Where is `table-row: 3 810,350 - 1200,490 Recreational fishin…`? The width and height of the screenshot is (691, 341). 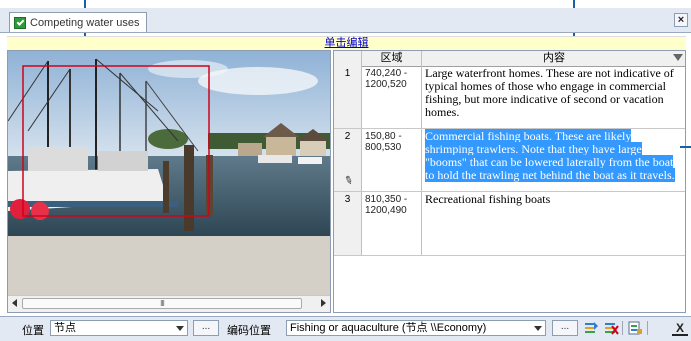
table-row: 3 810,350 - 1200,490 Recreational fishin… is located at coordinates (509, 224).